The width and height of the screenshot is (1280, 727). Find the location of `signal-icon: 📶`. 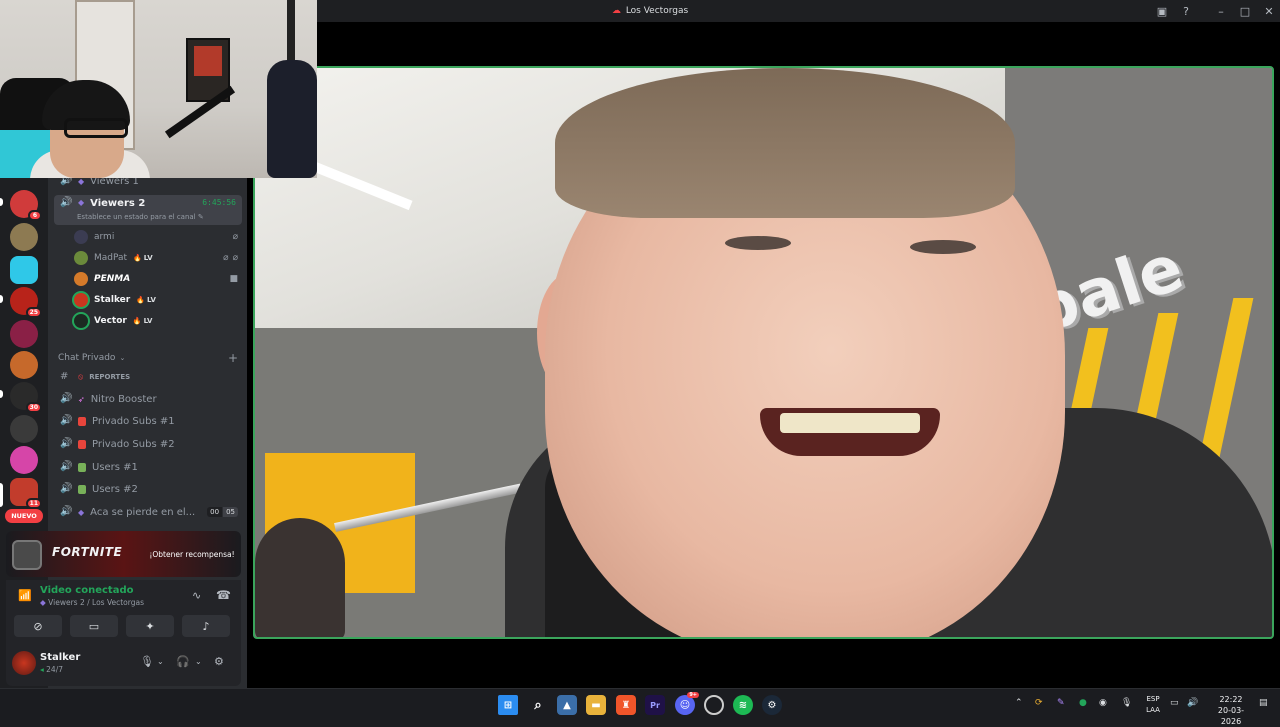

signal-icon: 📶 is located at coordinates (25, 595).